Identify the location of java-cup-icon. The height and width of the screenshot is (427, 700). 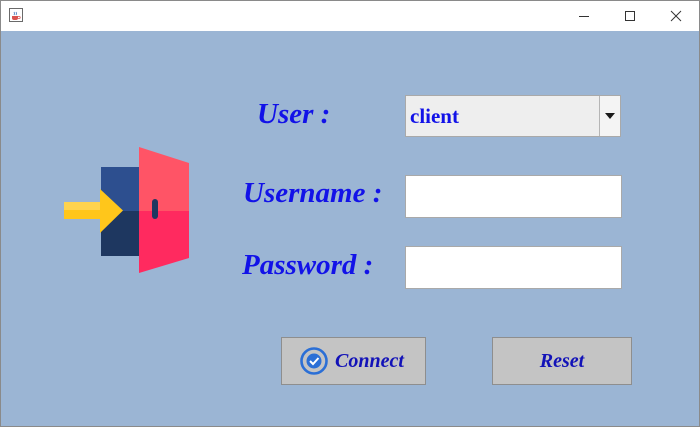
(16, 15).